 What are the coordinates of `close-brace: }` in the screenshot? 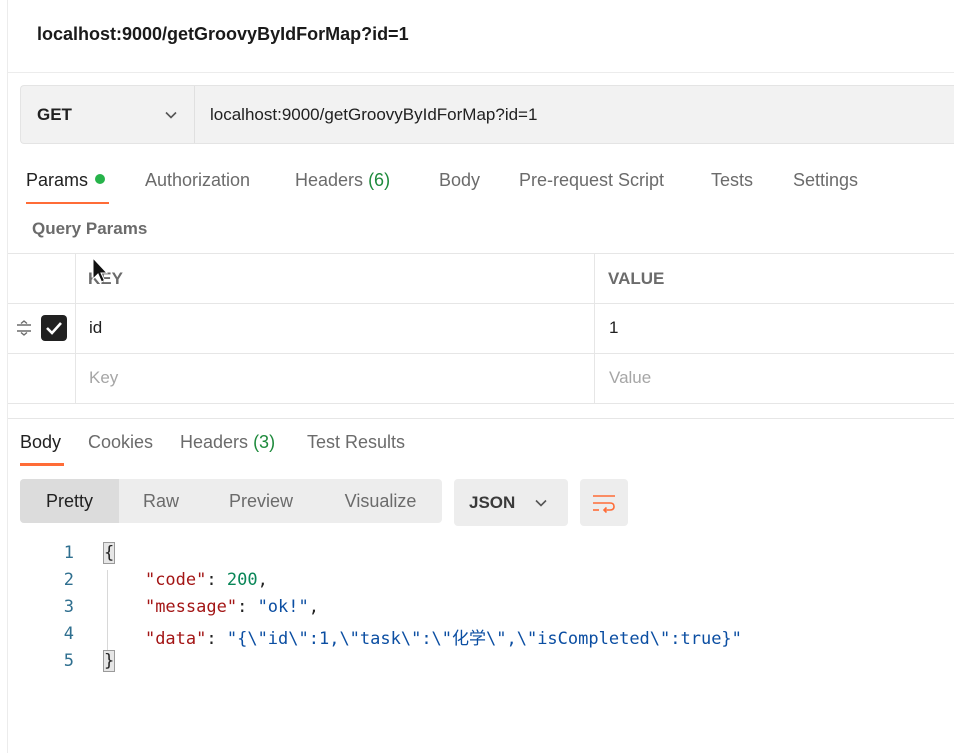 It's located at (109, 661).